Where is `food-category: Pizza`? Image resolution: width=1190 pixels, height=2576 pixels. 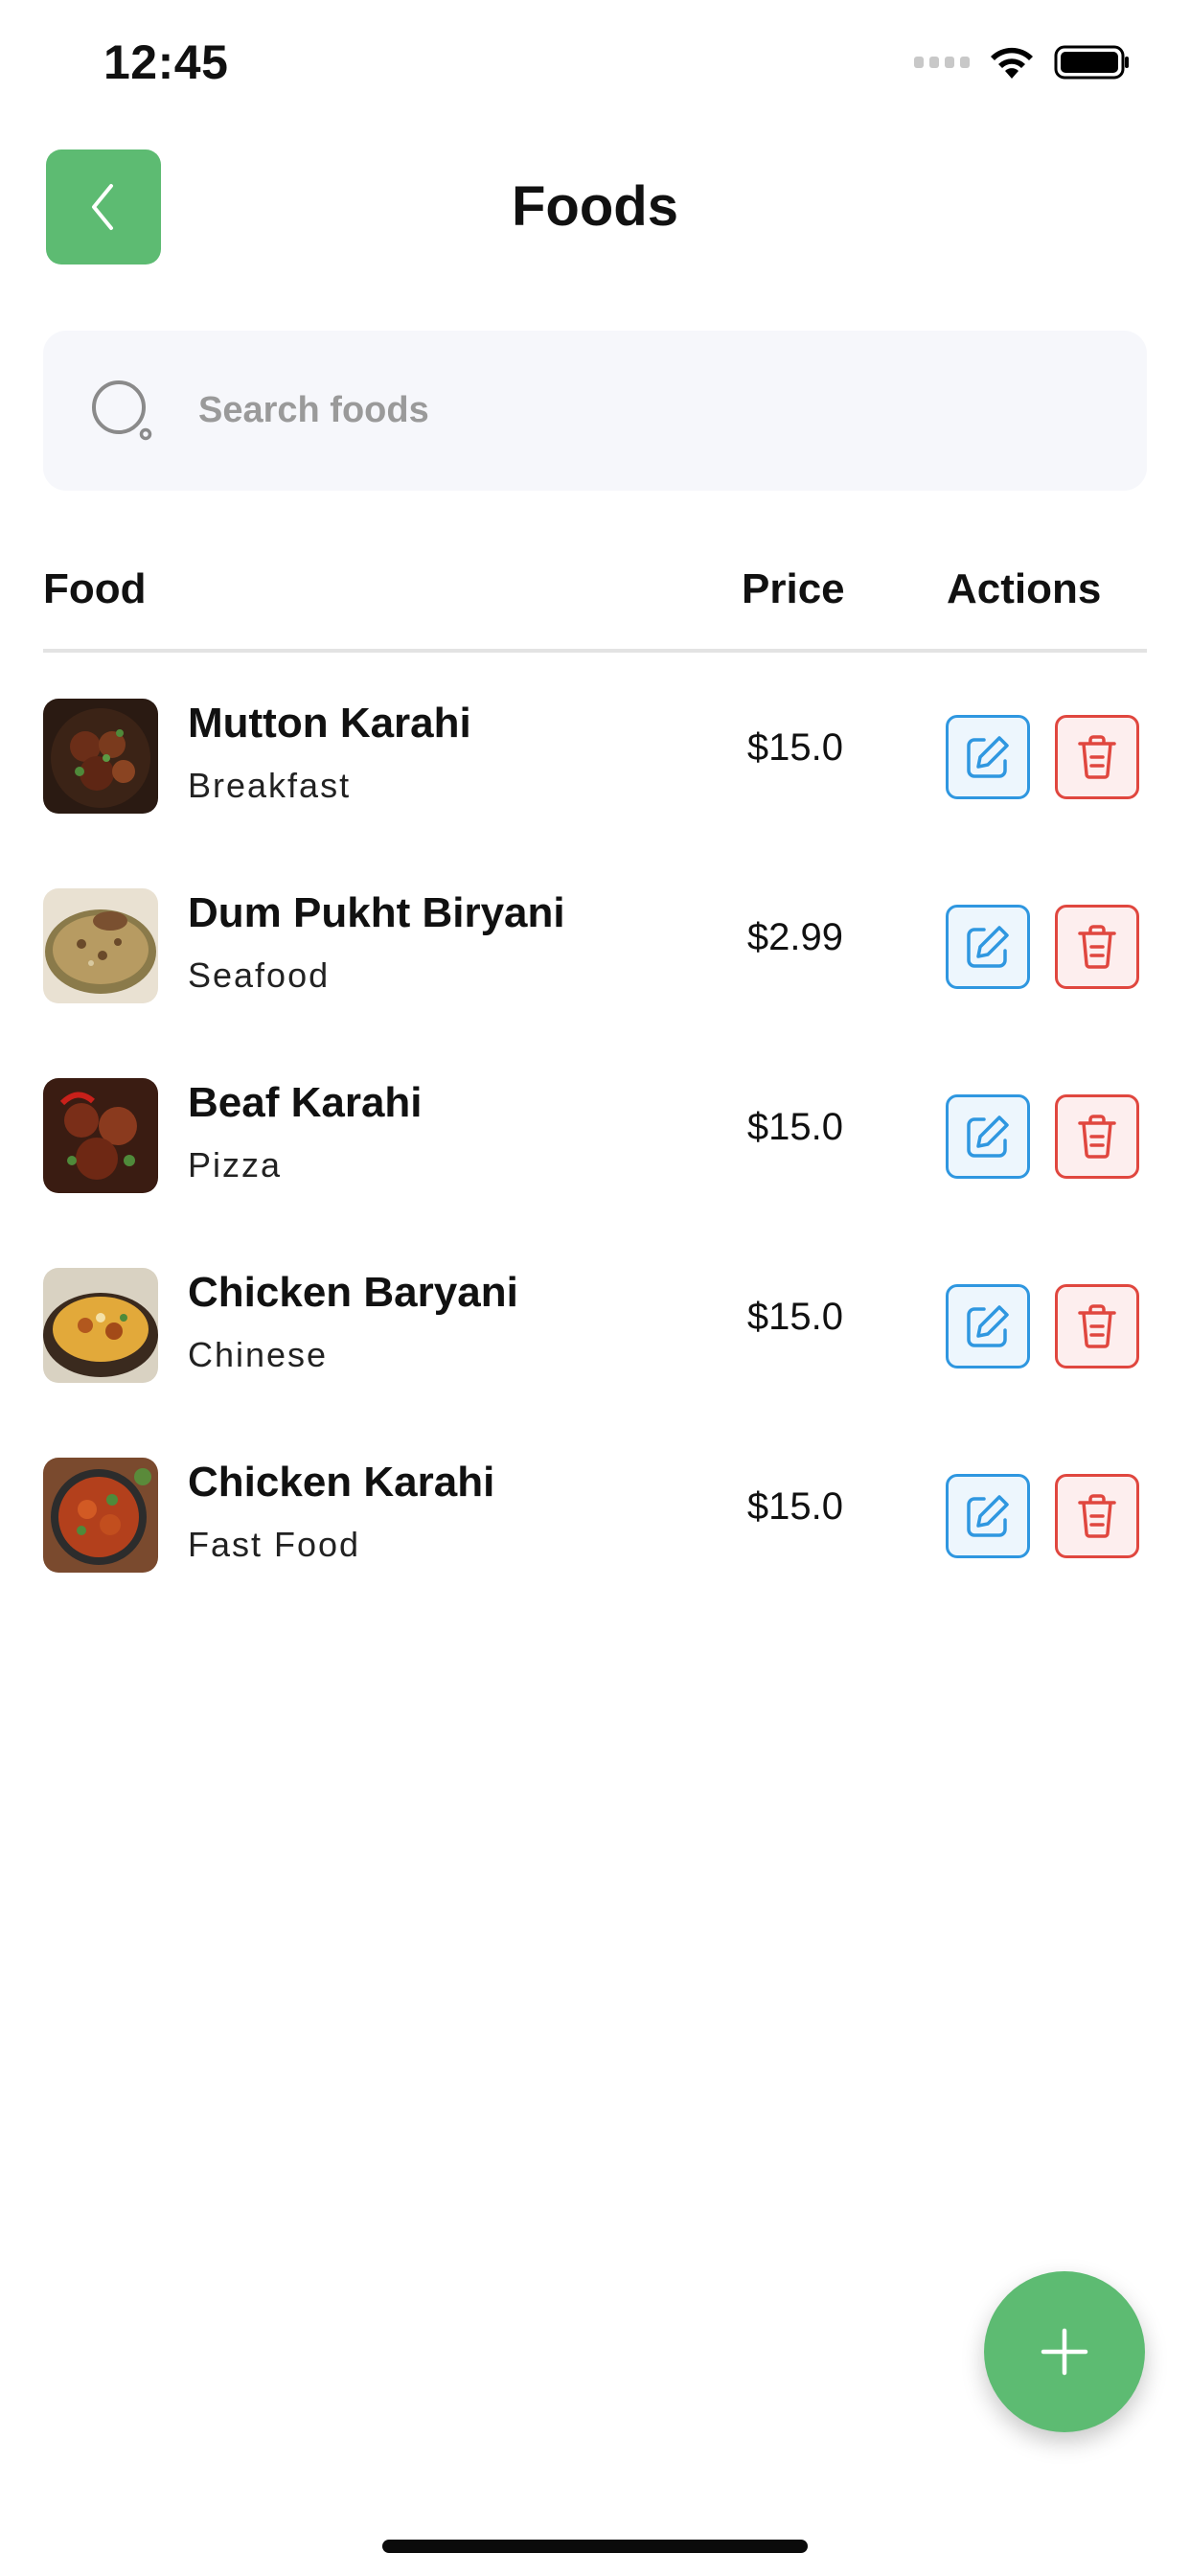
food-category: Pizza is located at coordinates (236, 1164).